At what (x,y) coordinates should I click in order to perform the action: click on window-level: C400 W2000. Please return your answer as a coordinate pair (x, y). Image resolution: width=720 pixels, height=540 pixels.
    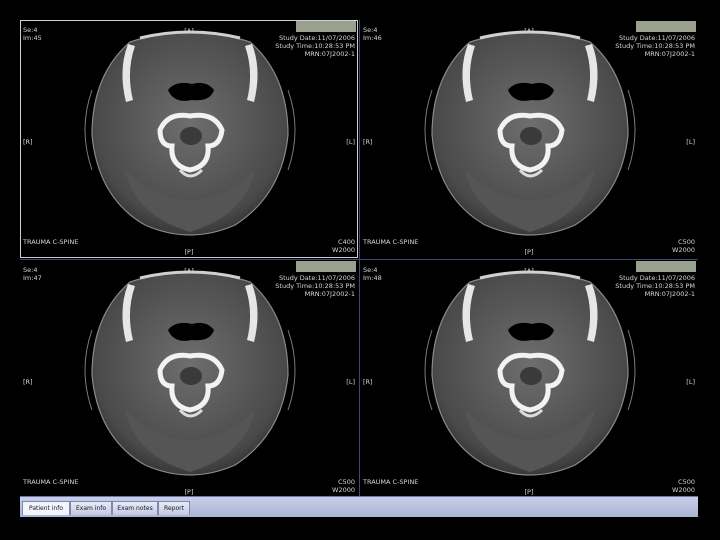
    Looking at the image, I should click on (343, 246).